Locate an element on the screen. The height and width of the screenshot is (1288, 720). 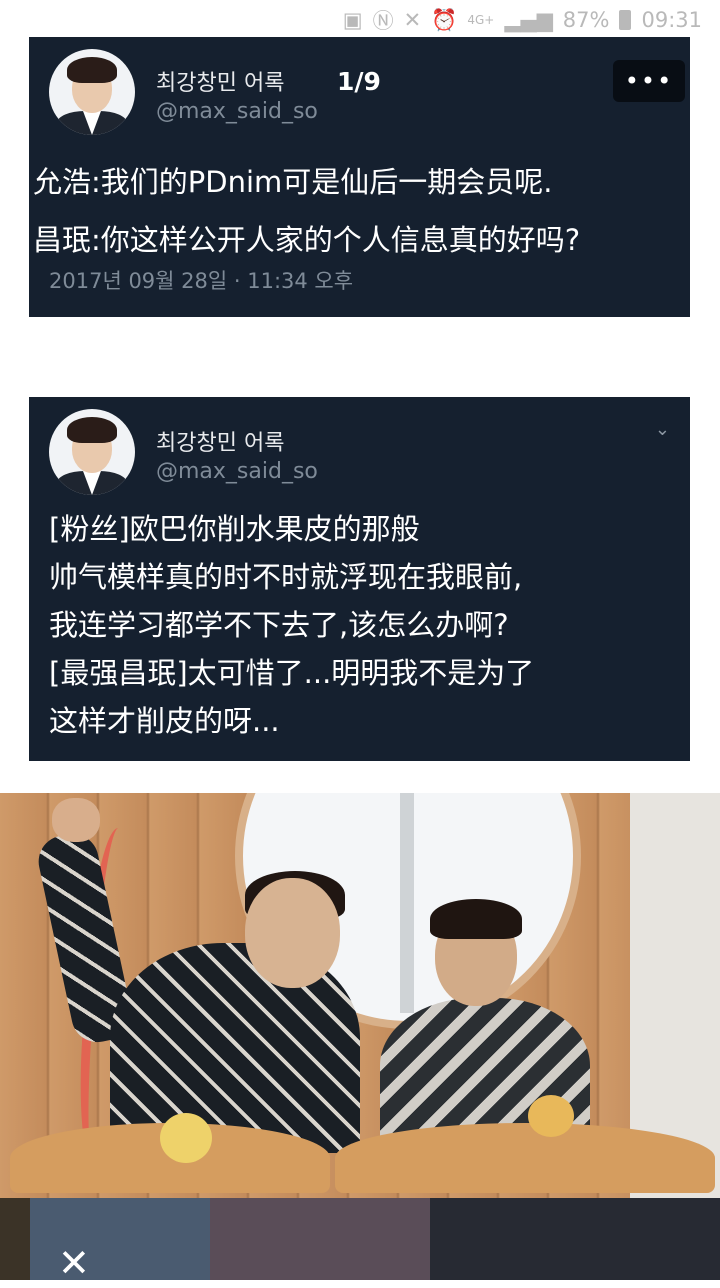
tweet-line: [最强昌珉]太可惜了...明明我不是为了 is located at coordinates (292, 673).